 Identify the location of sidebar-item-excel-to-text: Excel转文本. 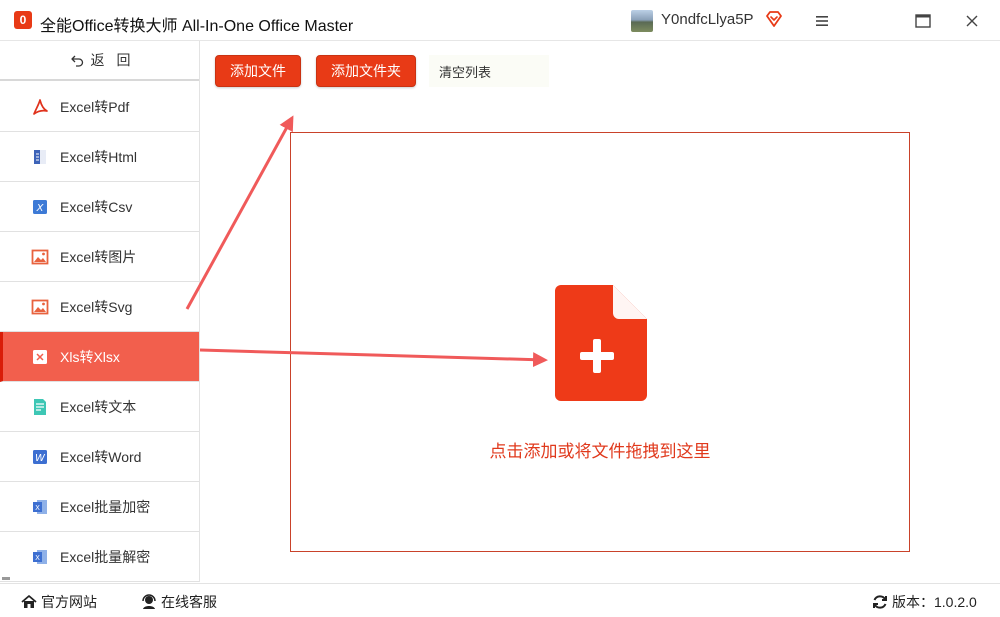
(99, 407).